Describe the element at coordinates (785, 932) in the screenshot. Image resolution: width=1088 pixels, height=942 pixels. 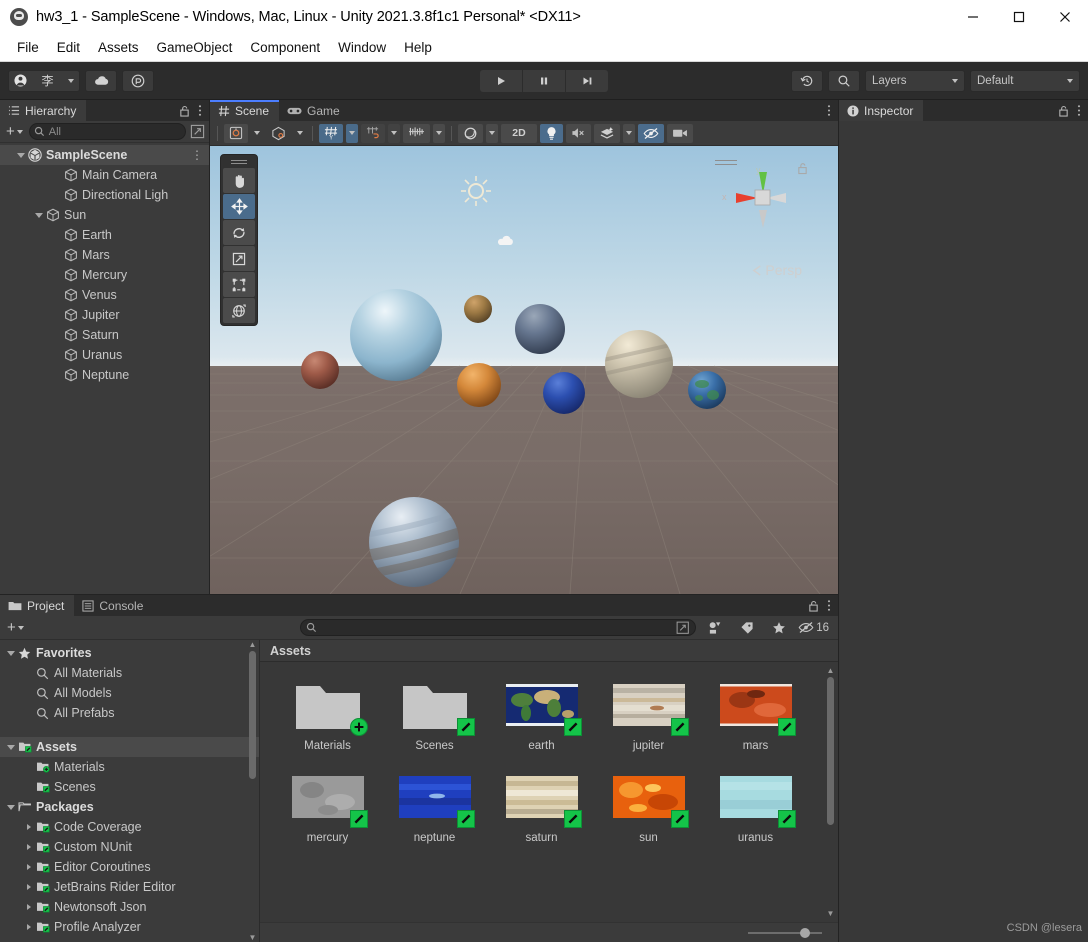
I see `zoom-slider-track` at that location.